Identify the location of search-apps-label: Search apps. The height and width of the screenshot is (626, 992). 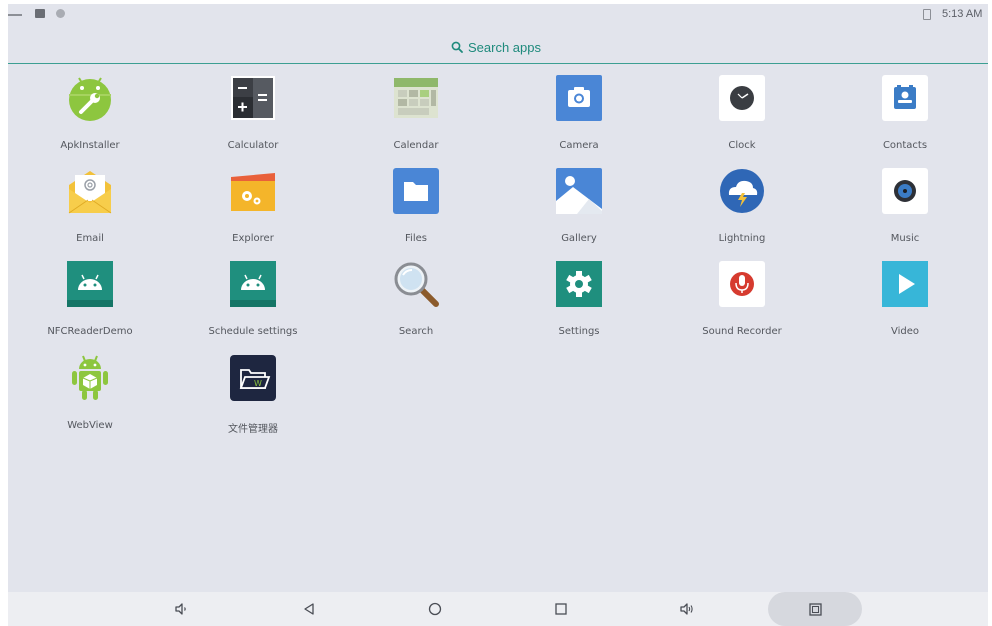
(504, 47).